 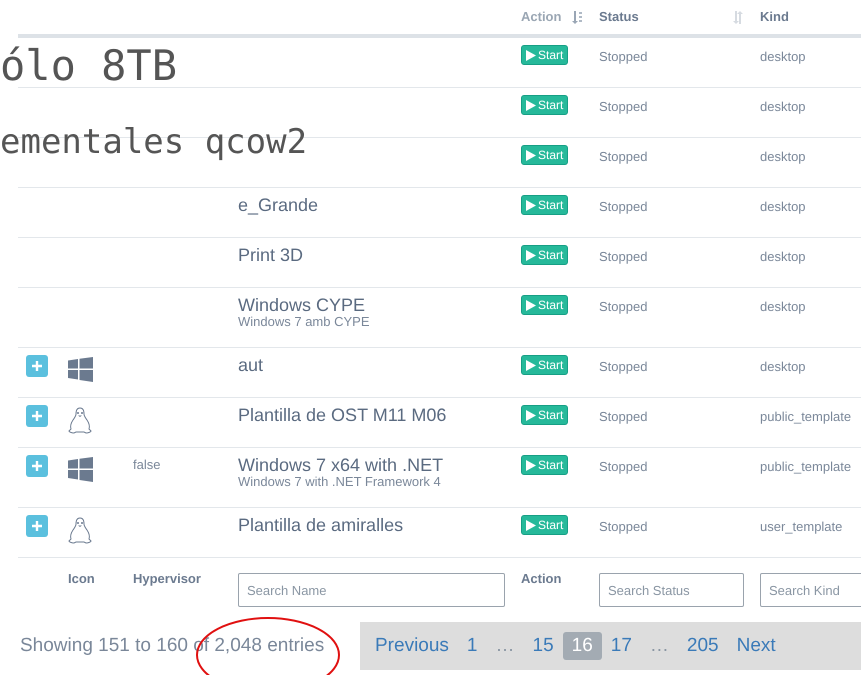 I want to click on kind-text: user_template, so click(x=801, y=526).